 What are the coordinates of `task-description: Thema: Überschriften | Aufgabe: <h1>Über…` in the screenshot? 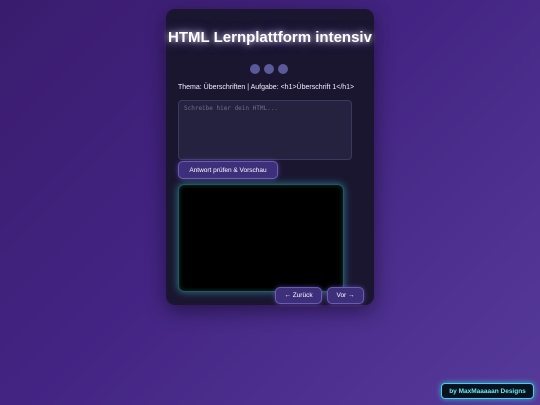 It's located at (266, 87).